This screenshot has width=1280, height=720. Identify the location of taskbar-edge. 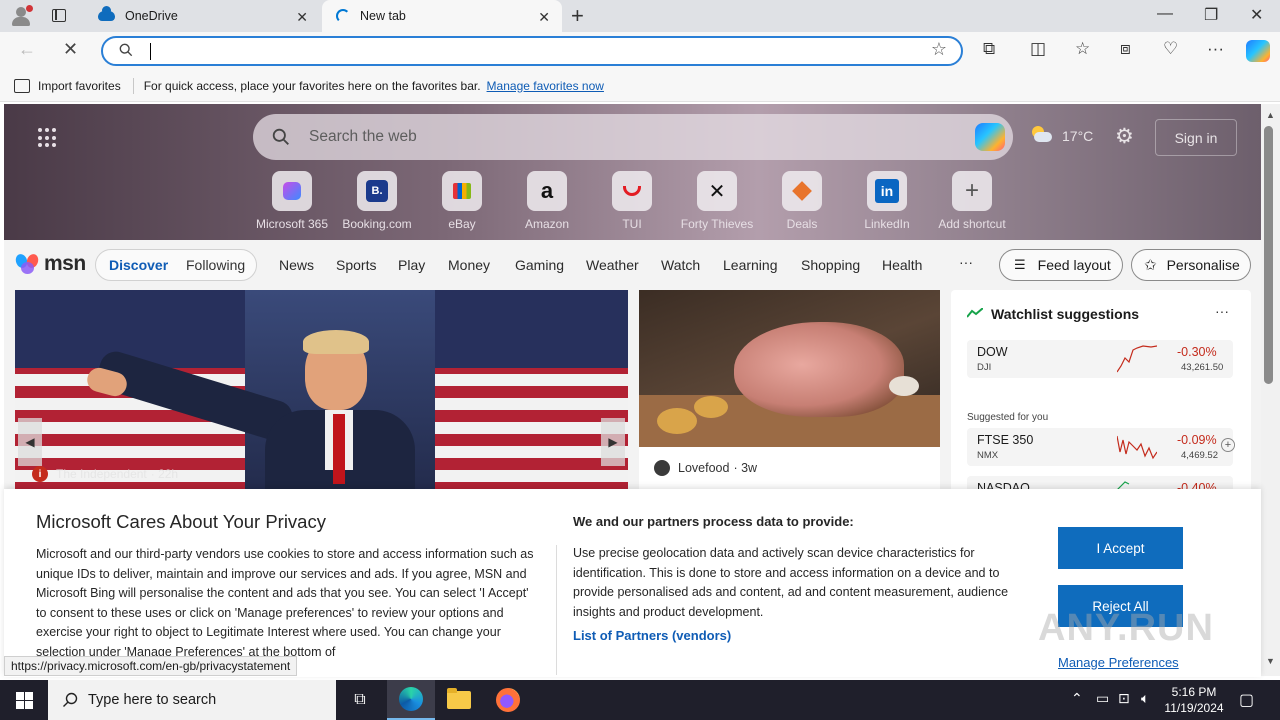
(411, 700).